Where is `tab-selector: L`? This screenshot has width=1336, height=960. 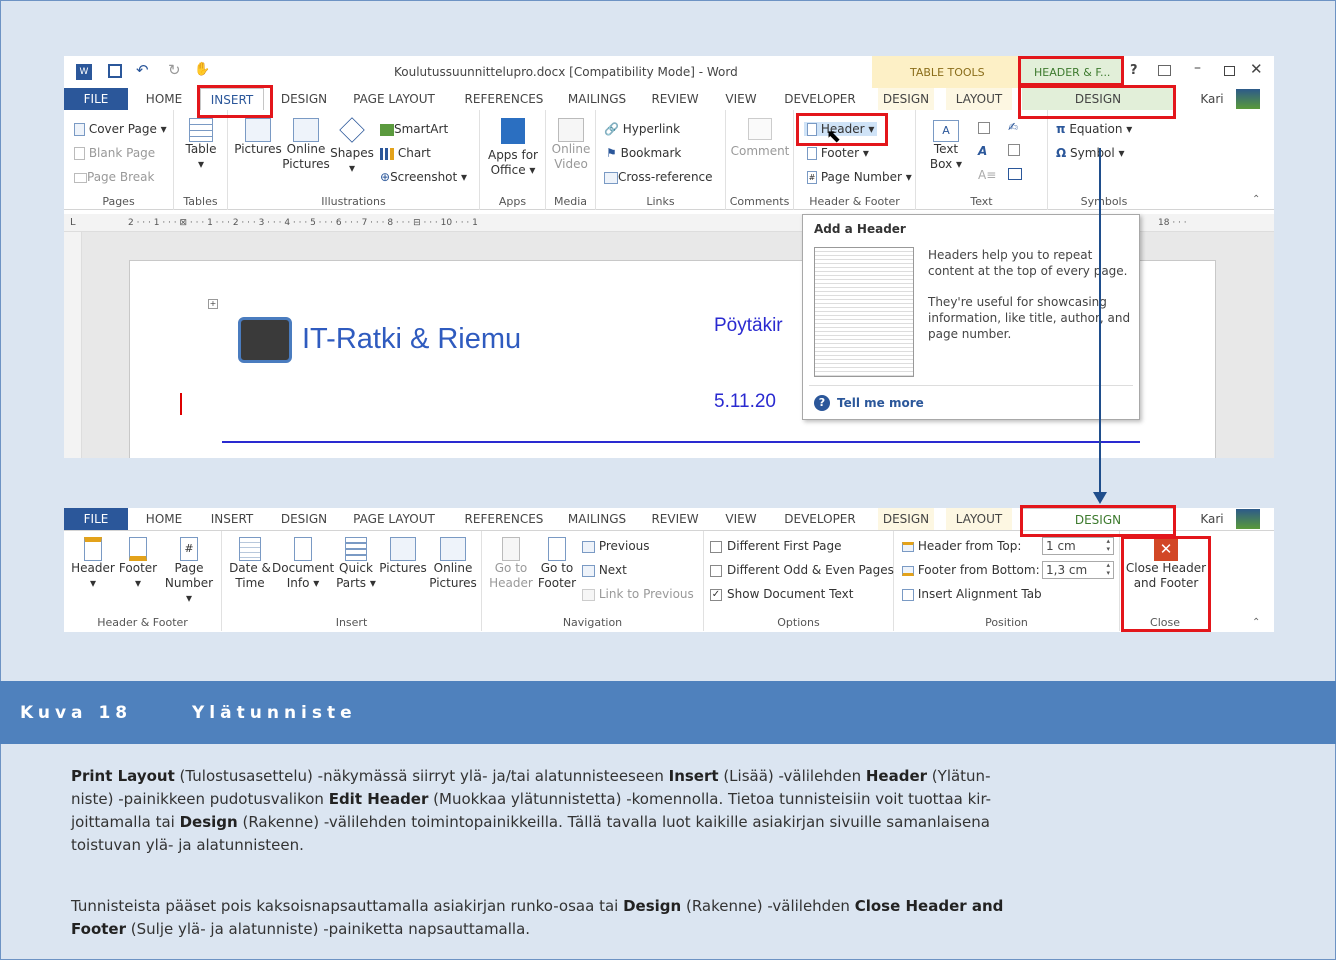 tab-selector: L is located at coordinates (73, 223).